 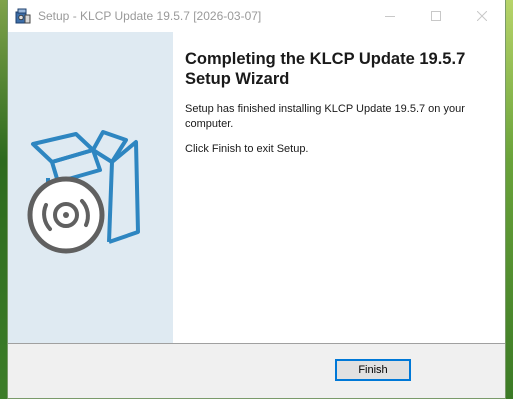 I want to click on exit-instruction: Click Finish to exit Setup., so click(x=247, y=149).